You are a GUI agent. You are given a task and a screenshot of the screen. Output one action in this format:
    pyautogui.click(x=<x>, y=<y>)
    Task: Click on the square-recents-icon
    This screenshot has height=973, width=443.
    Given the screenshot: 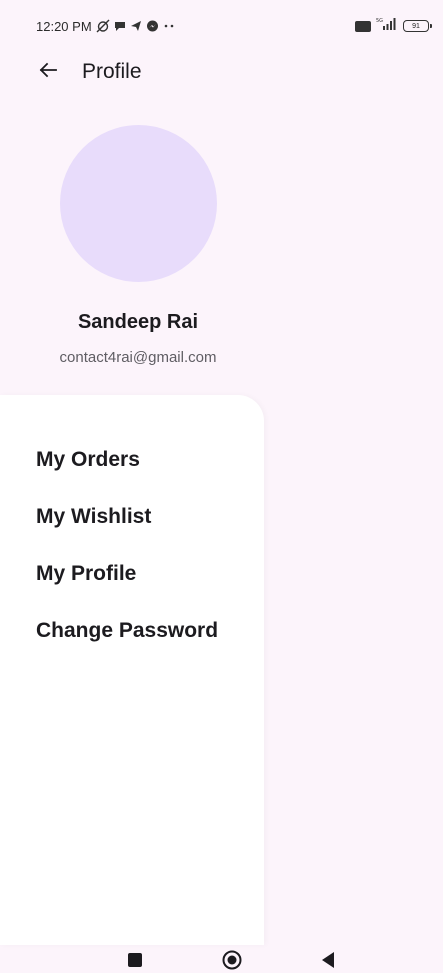 What is the action you would take?
    pyautogui.click(x=135, y=962)
    